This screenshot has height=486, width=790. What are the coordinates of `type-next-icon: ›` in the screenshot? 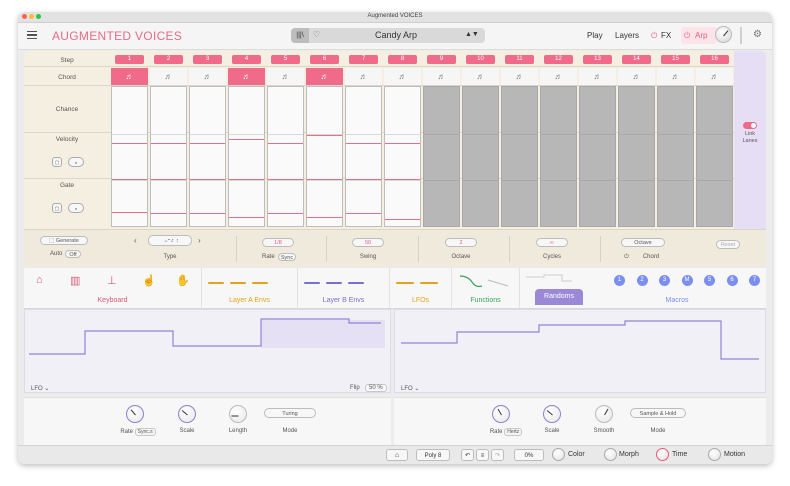 It's located at (199, 240).